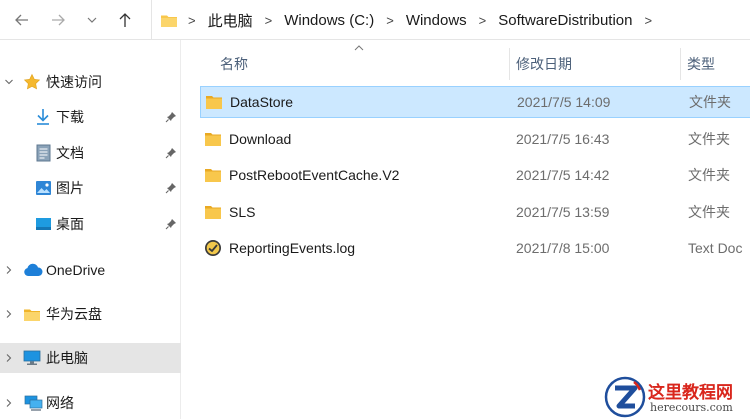 The height and width of the screenshot is (419, 750). I want to click on cloud-icon, so click(33, 270).